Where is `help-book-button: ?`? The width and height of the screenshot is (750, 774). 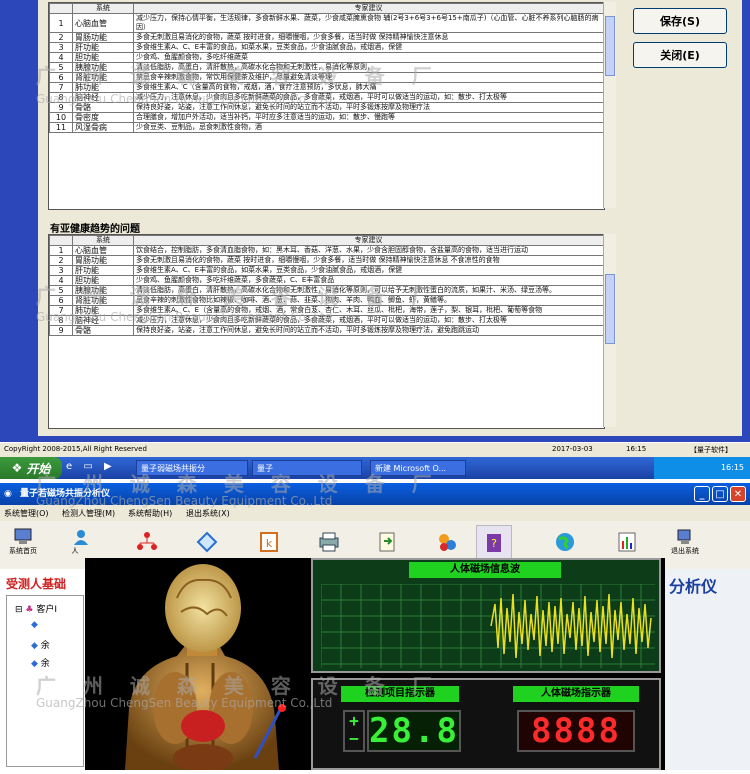
help-book-button: ? is located at coordinates (494, 543).